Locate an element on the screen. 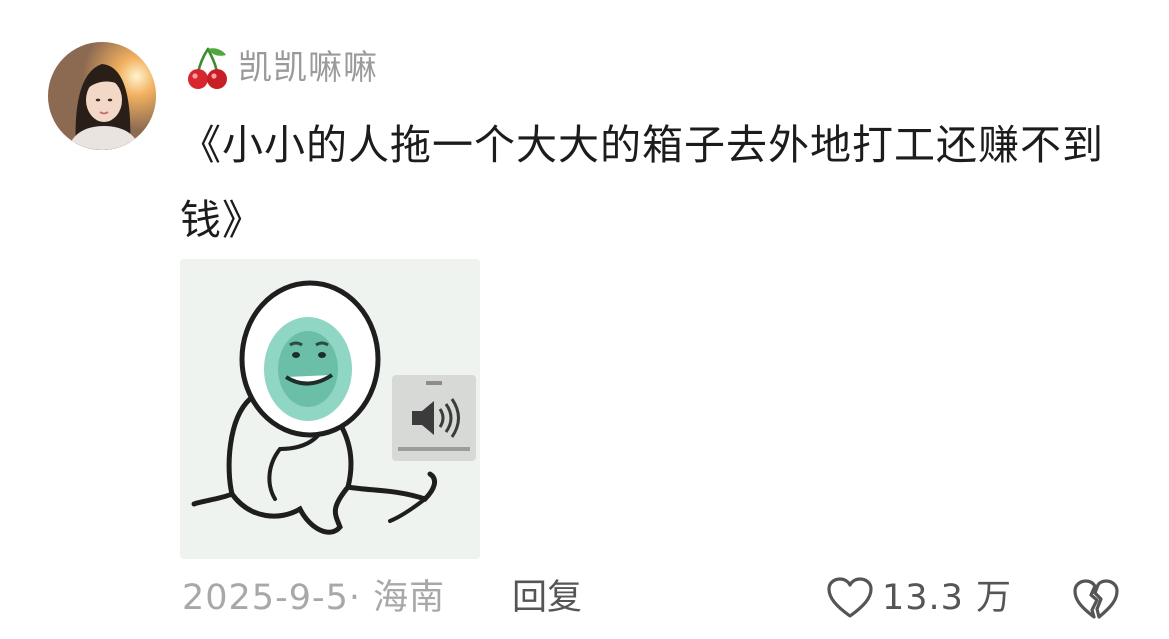 The height and width of the screenshot is (639, 1169). sticker-image is located at coordinates (330, 409).